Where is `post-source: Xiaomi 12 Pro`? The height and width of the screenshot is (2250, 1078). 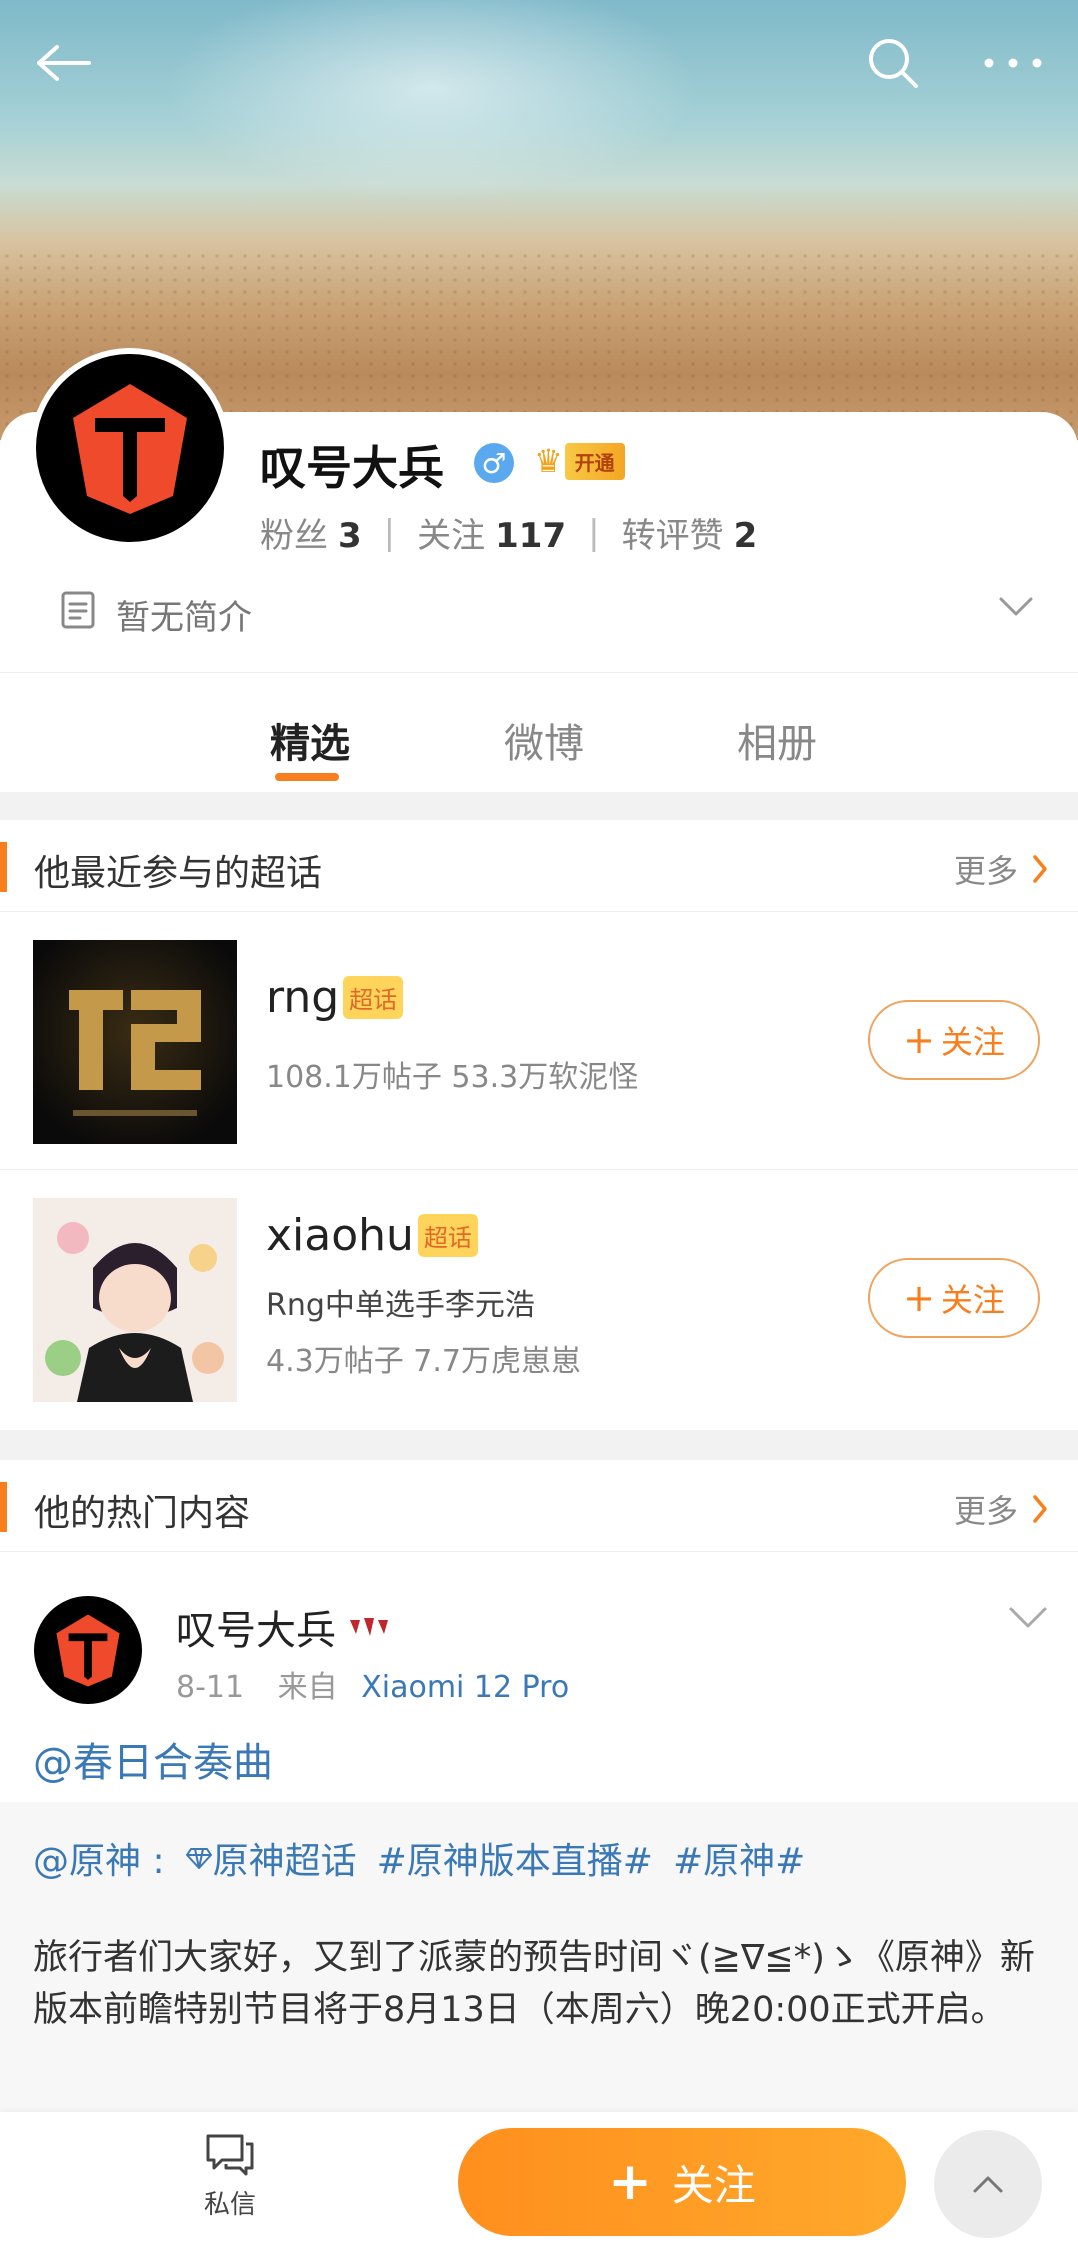 post-source: Xiaomi 12 Pro is located at coordinates (465, 1687).